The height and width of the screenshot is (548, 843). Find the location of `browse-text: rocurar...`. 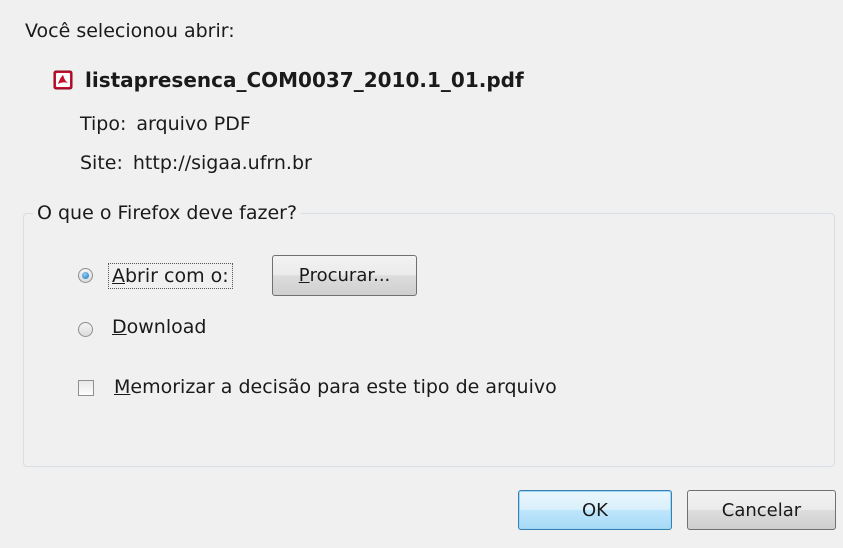

browse-text: rocurar... is located at coordinates (350, 275).